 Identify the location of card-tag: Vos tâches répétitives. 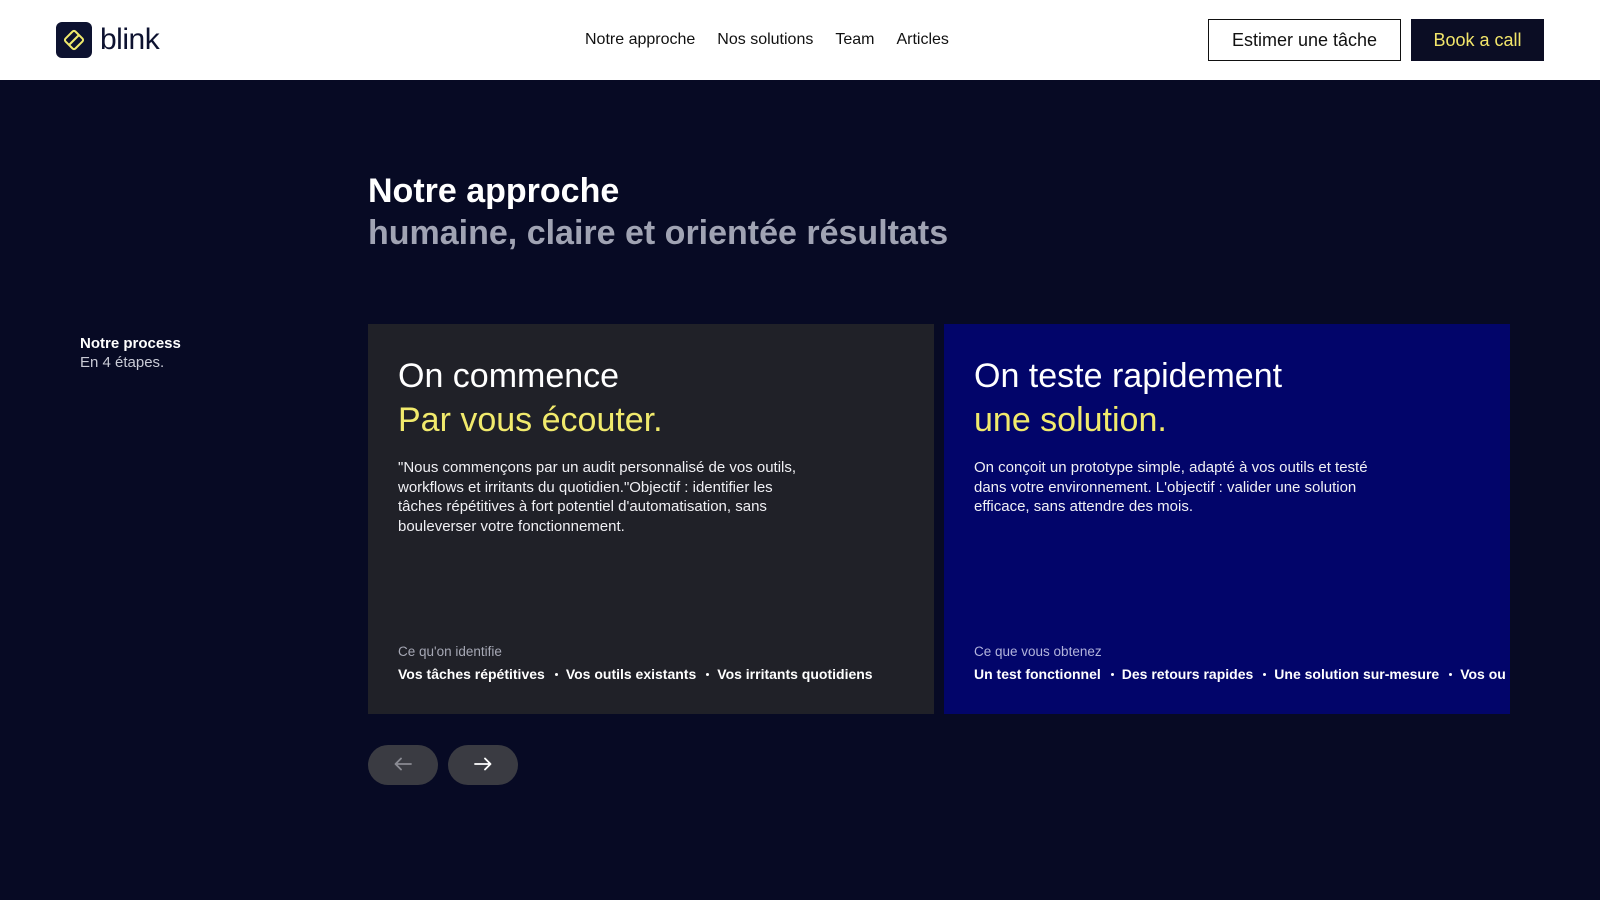
(471, 674).